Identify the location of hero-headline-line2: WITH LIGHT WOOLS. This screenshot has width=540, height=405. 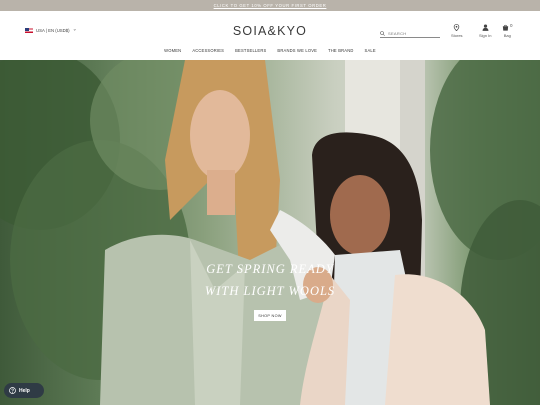
(270, 291).